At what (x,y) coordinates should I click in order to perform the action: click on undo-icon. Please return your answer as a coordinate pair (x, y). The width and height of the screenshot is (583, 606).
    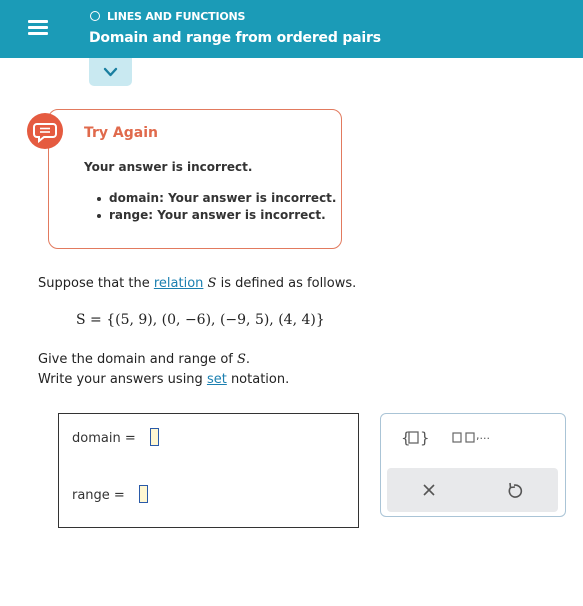
    Looking at the image, I should click on (515, 490).